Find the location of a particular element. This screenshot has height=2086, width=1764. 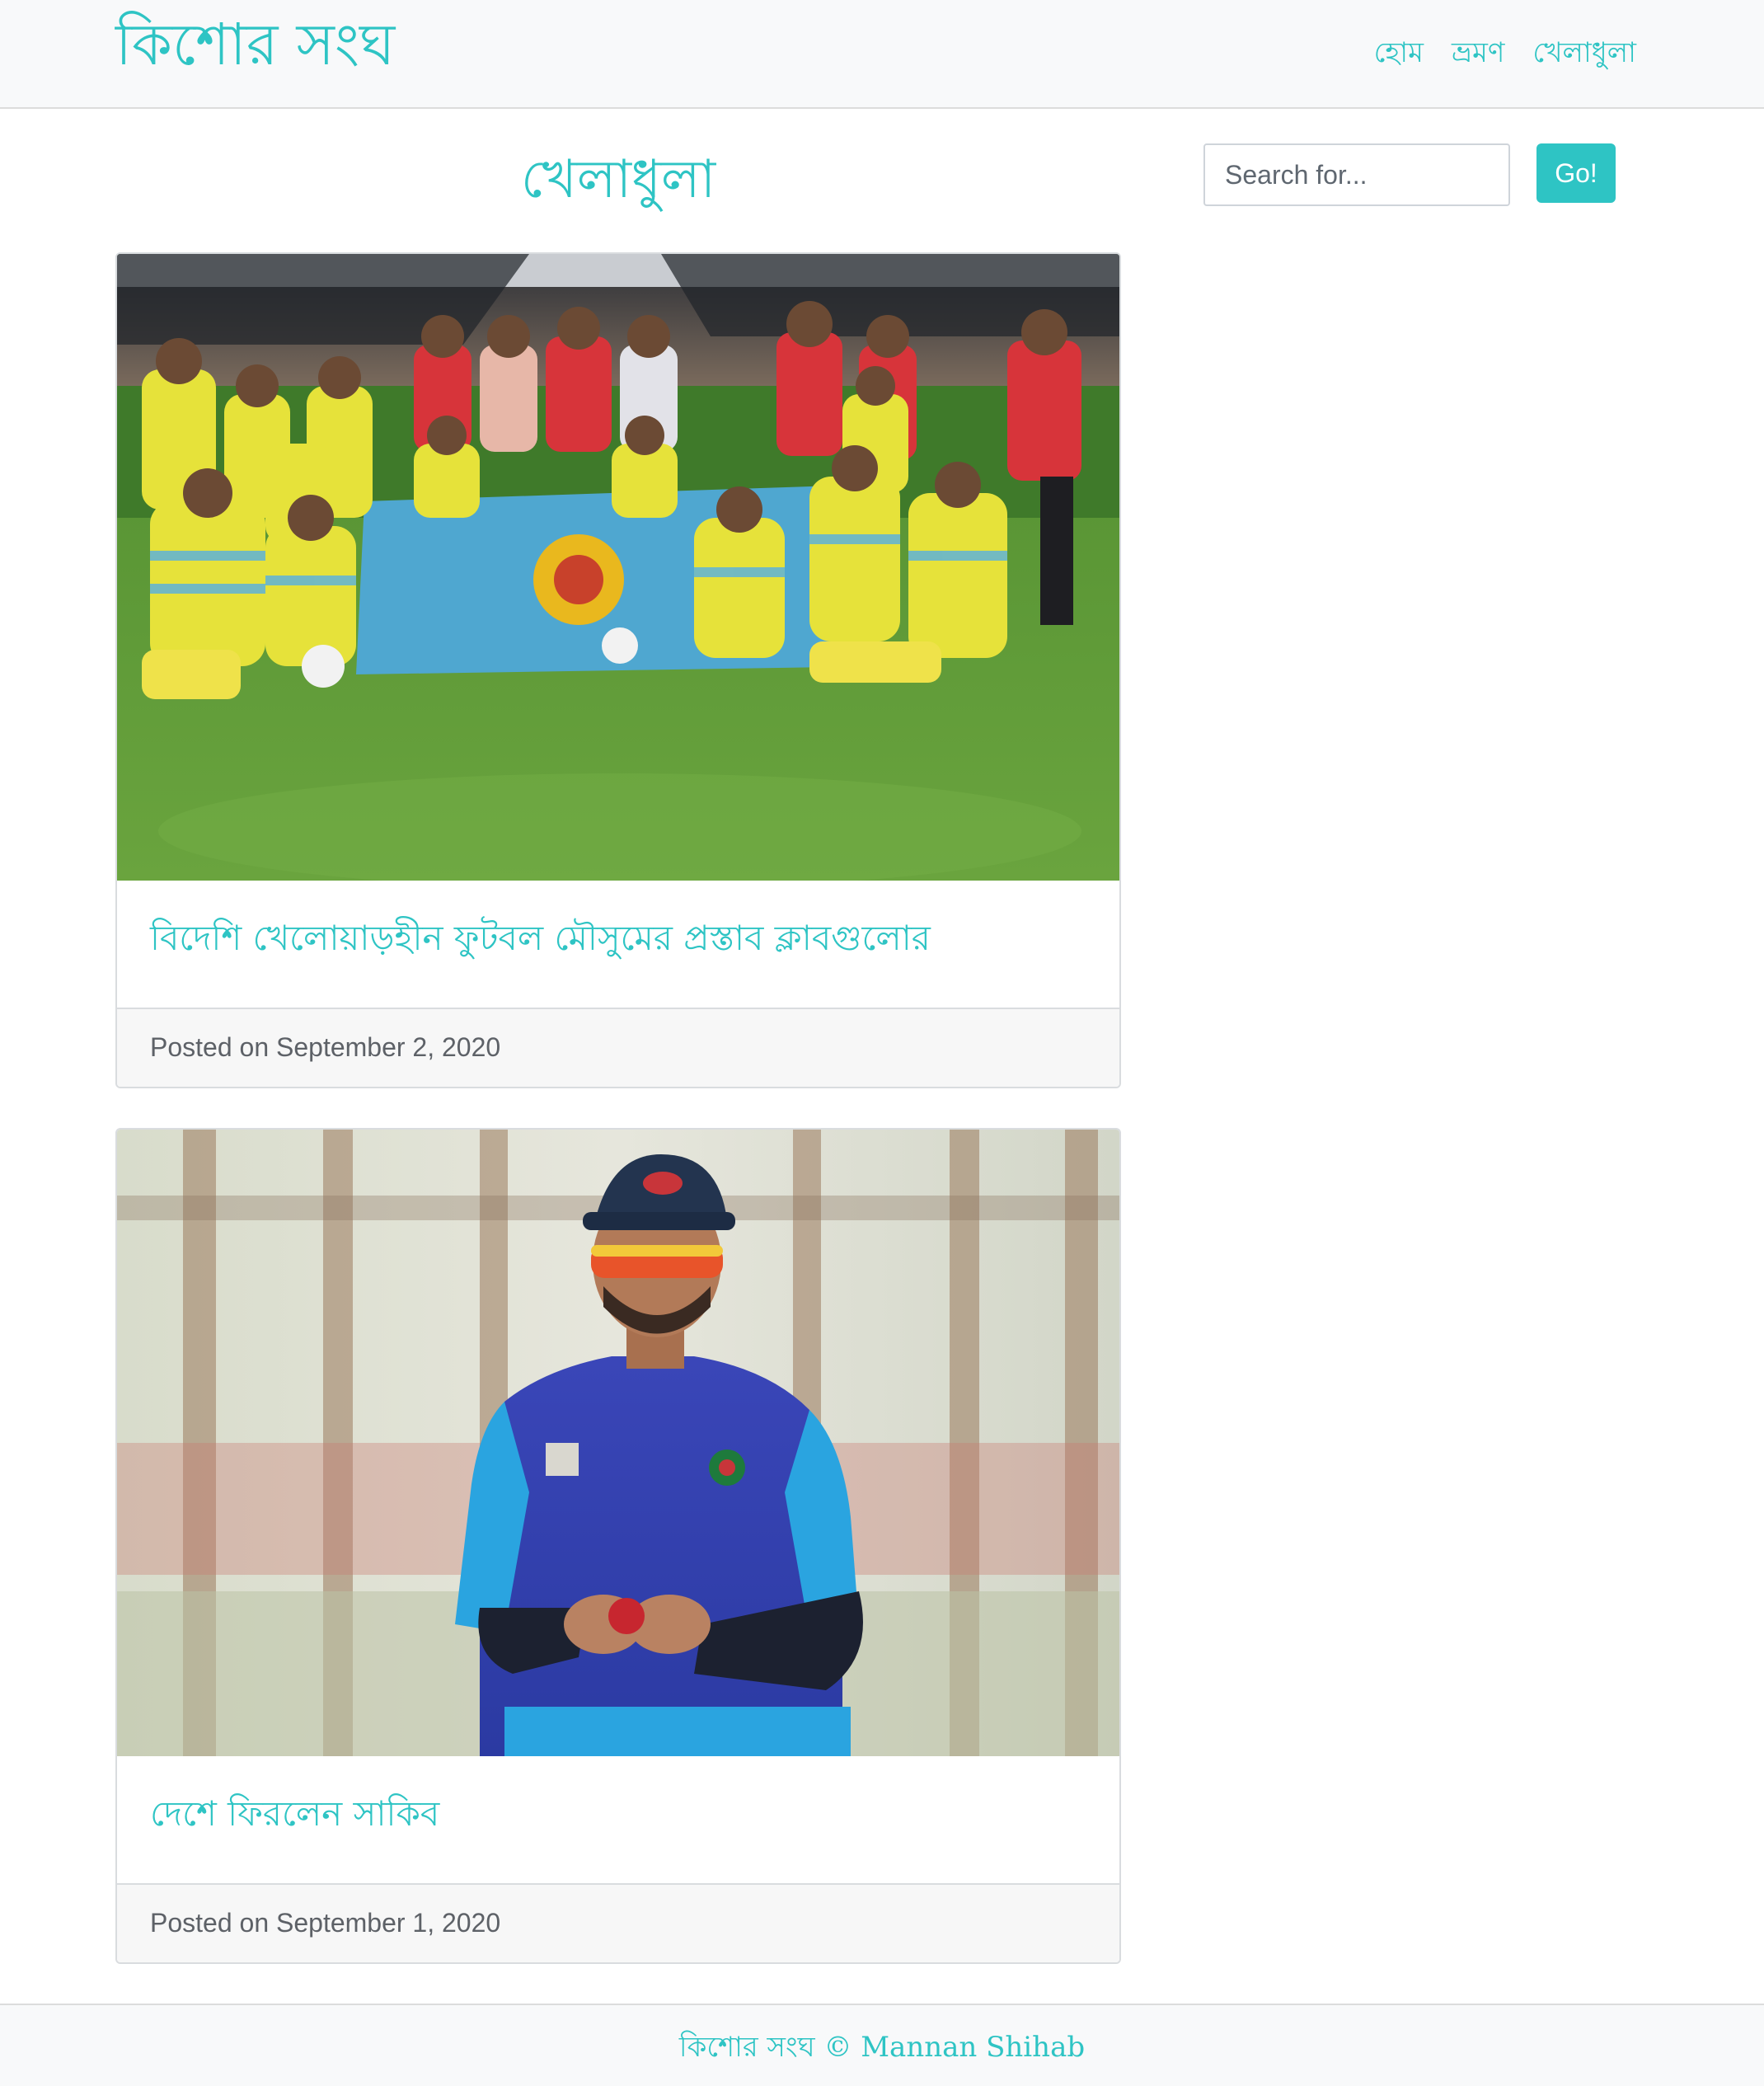

post-date: Posted on September 2, 2020 is located at coordinates (325, 1047).